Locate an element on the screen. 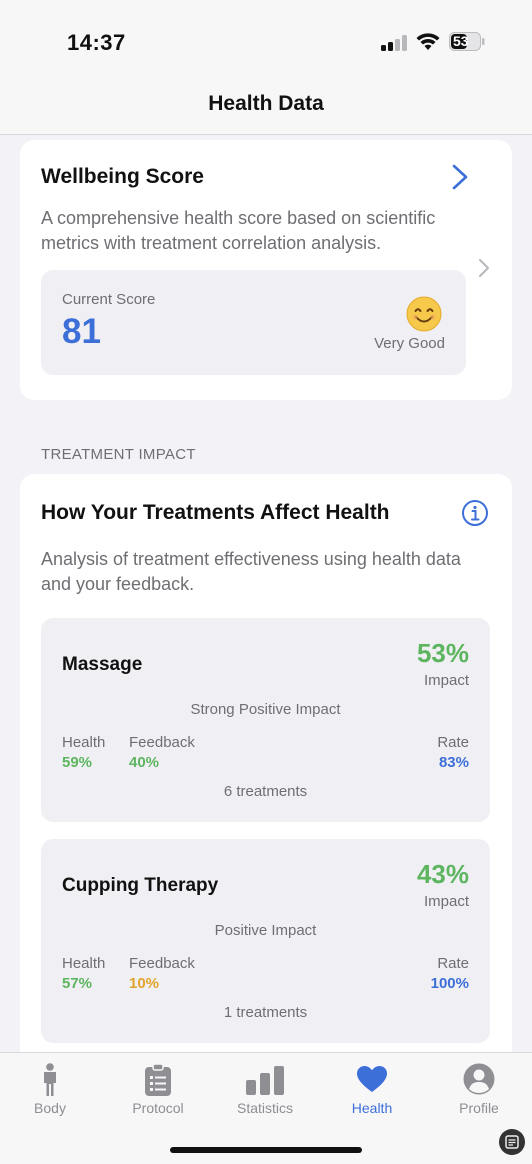  impact-percent: 43% is located at coordinates (442, 874).